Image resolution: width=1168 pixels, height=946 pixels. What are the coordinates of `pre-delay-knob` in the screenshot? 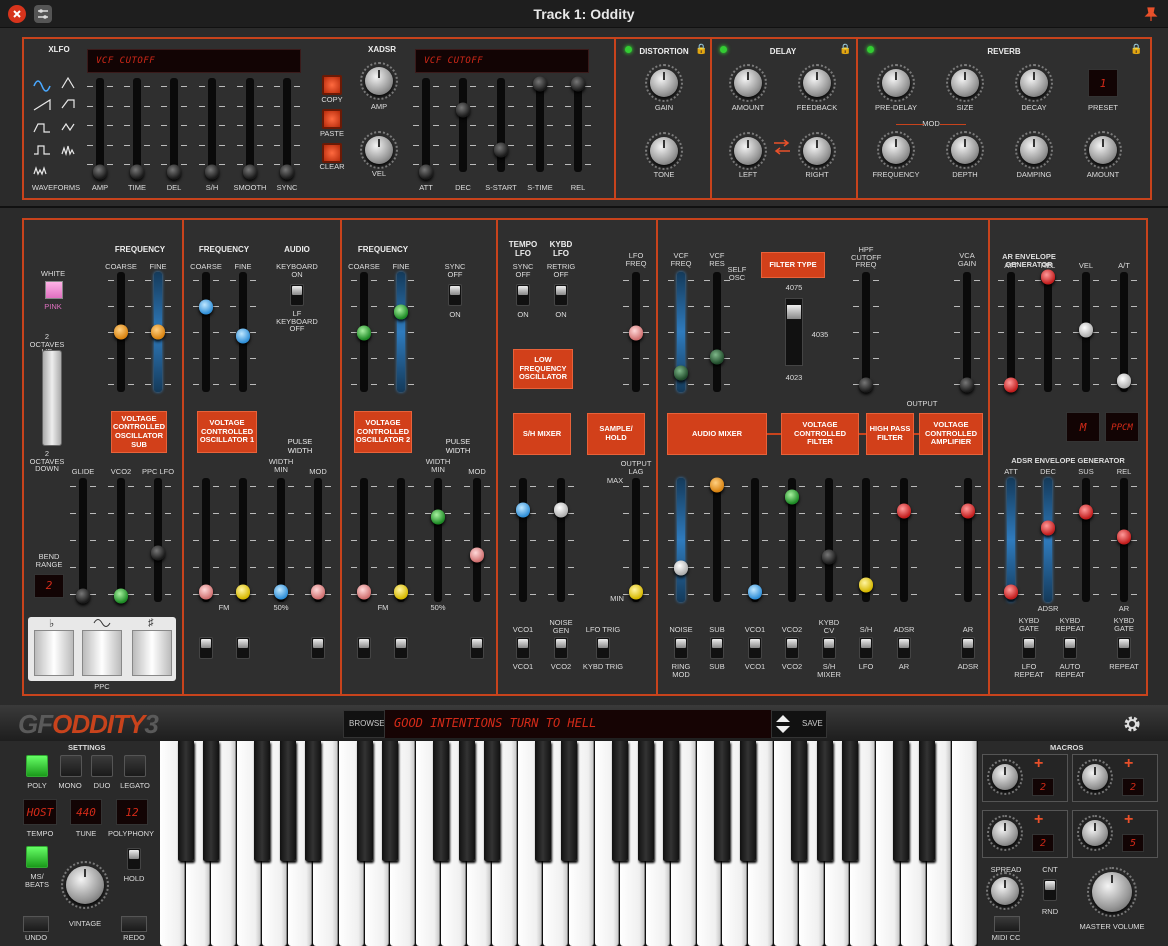 It's located at (896, 83).